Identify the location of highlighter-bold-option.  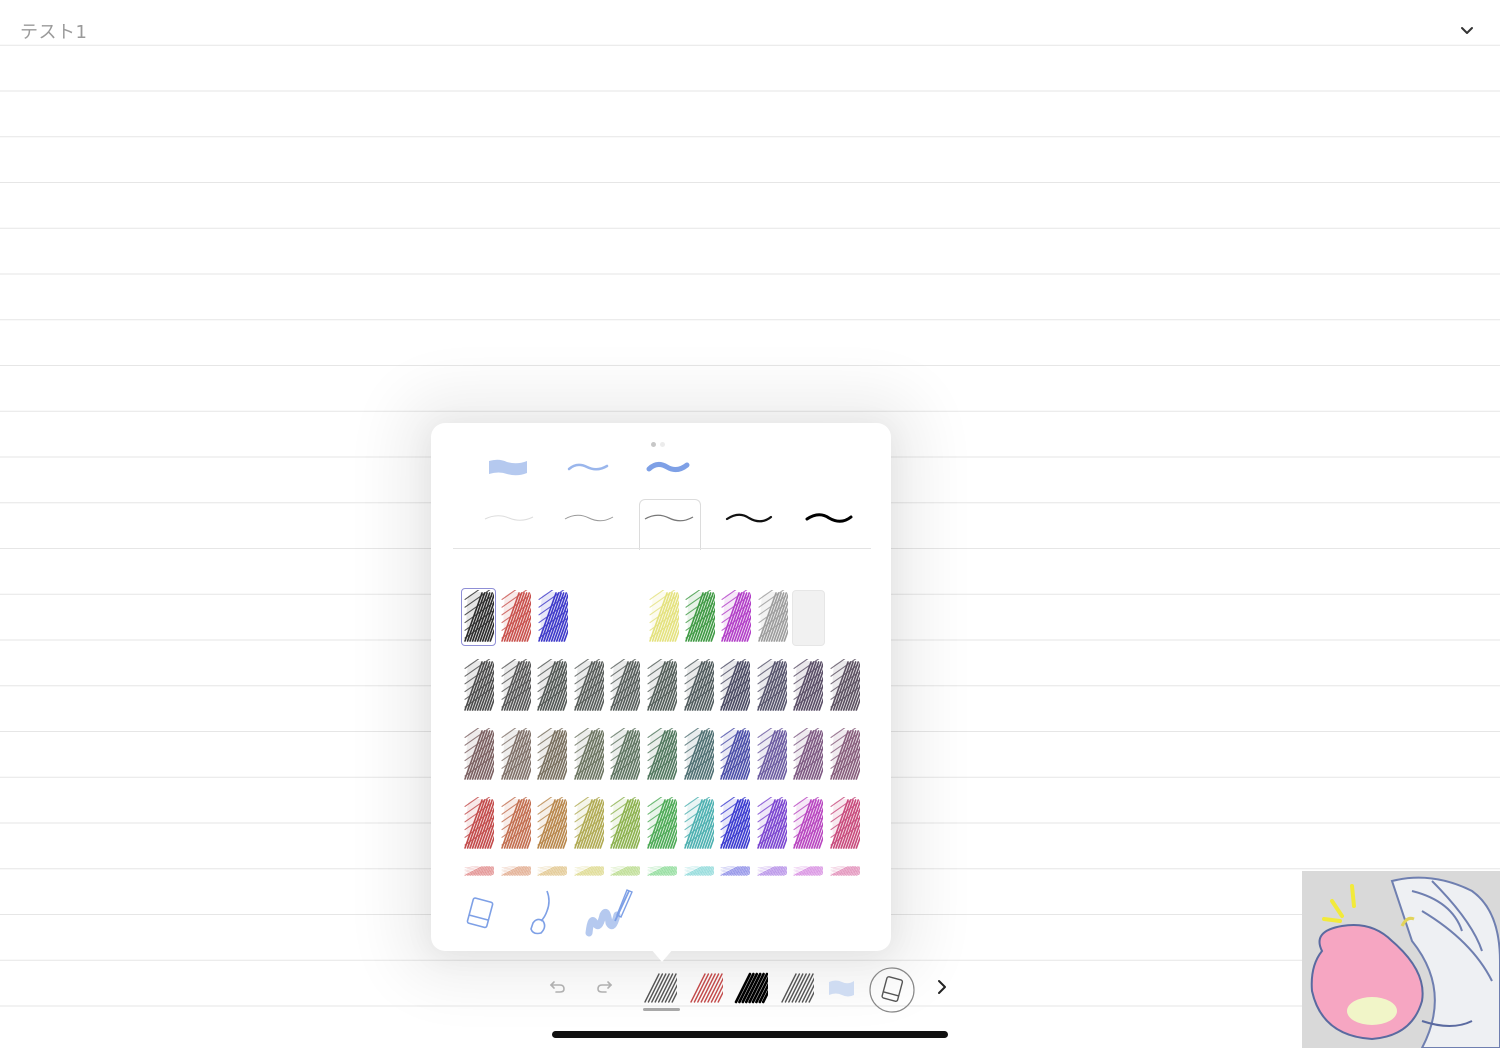
(669, 467).